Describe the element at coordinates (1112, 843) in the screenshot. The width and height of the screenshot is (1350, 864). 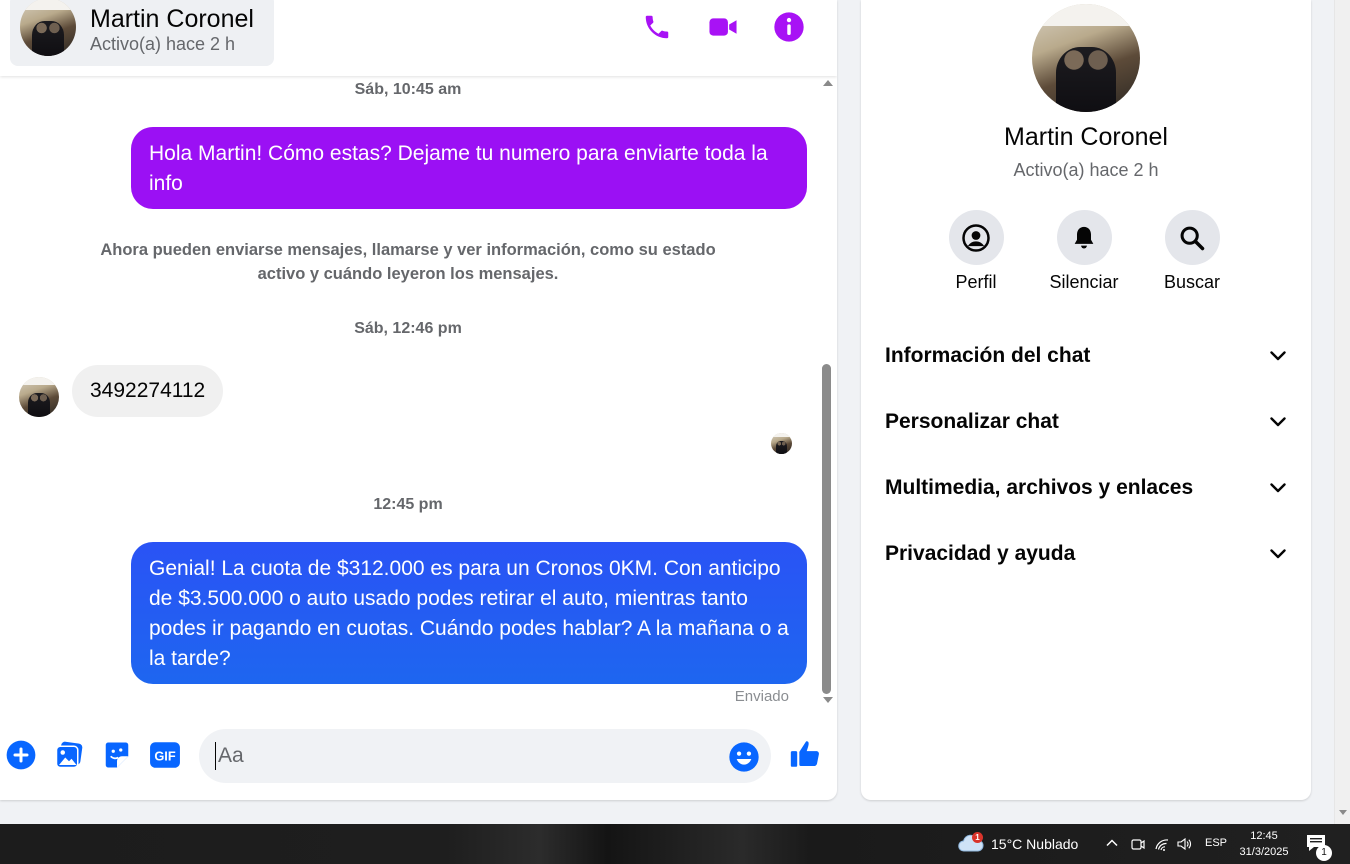
I see `chevron-up-icon` at that location.